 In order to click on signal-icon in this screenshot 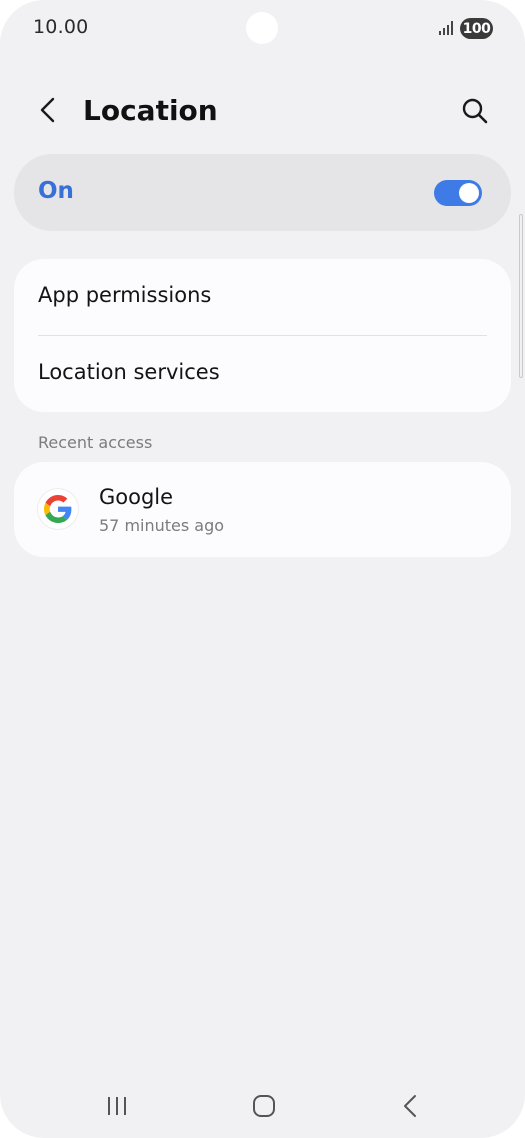, I will do `click(446, 28)`.